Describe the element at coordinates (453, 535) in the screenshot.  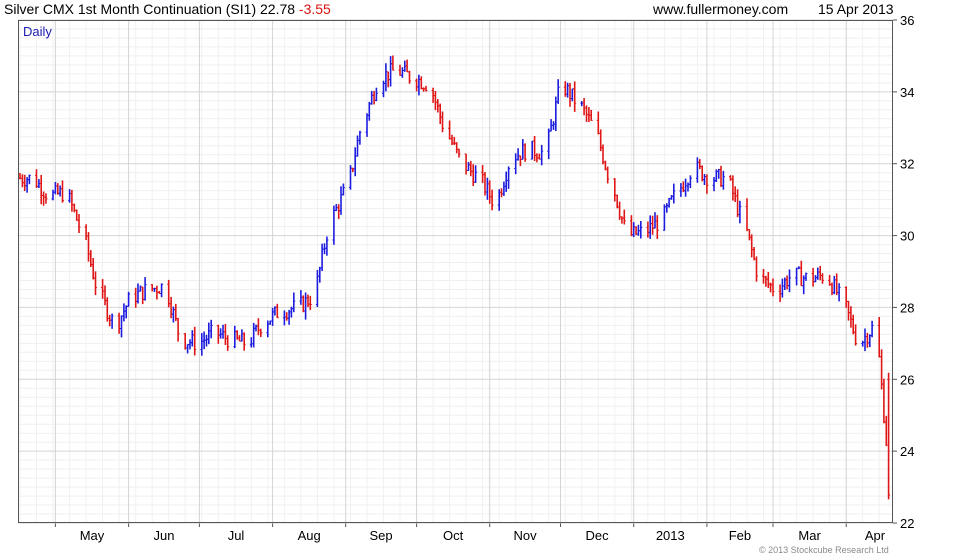
I see `x-tick-label: Oct` at that location.